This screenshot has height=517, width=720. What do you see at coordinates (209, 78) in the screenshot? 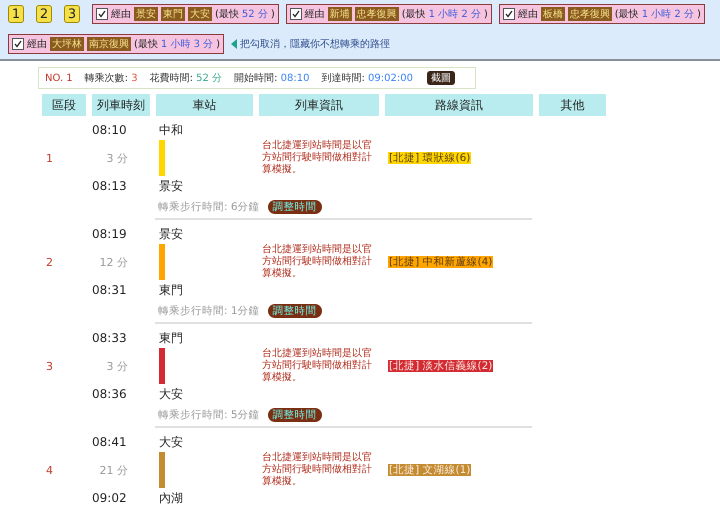
I see `stat-value: 52 分` at bounding box center [209, 78].